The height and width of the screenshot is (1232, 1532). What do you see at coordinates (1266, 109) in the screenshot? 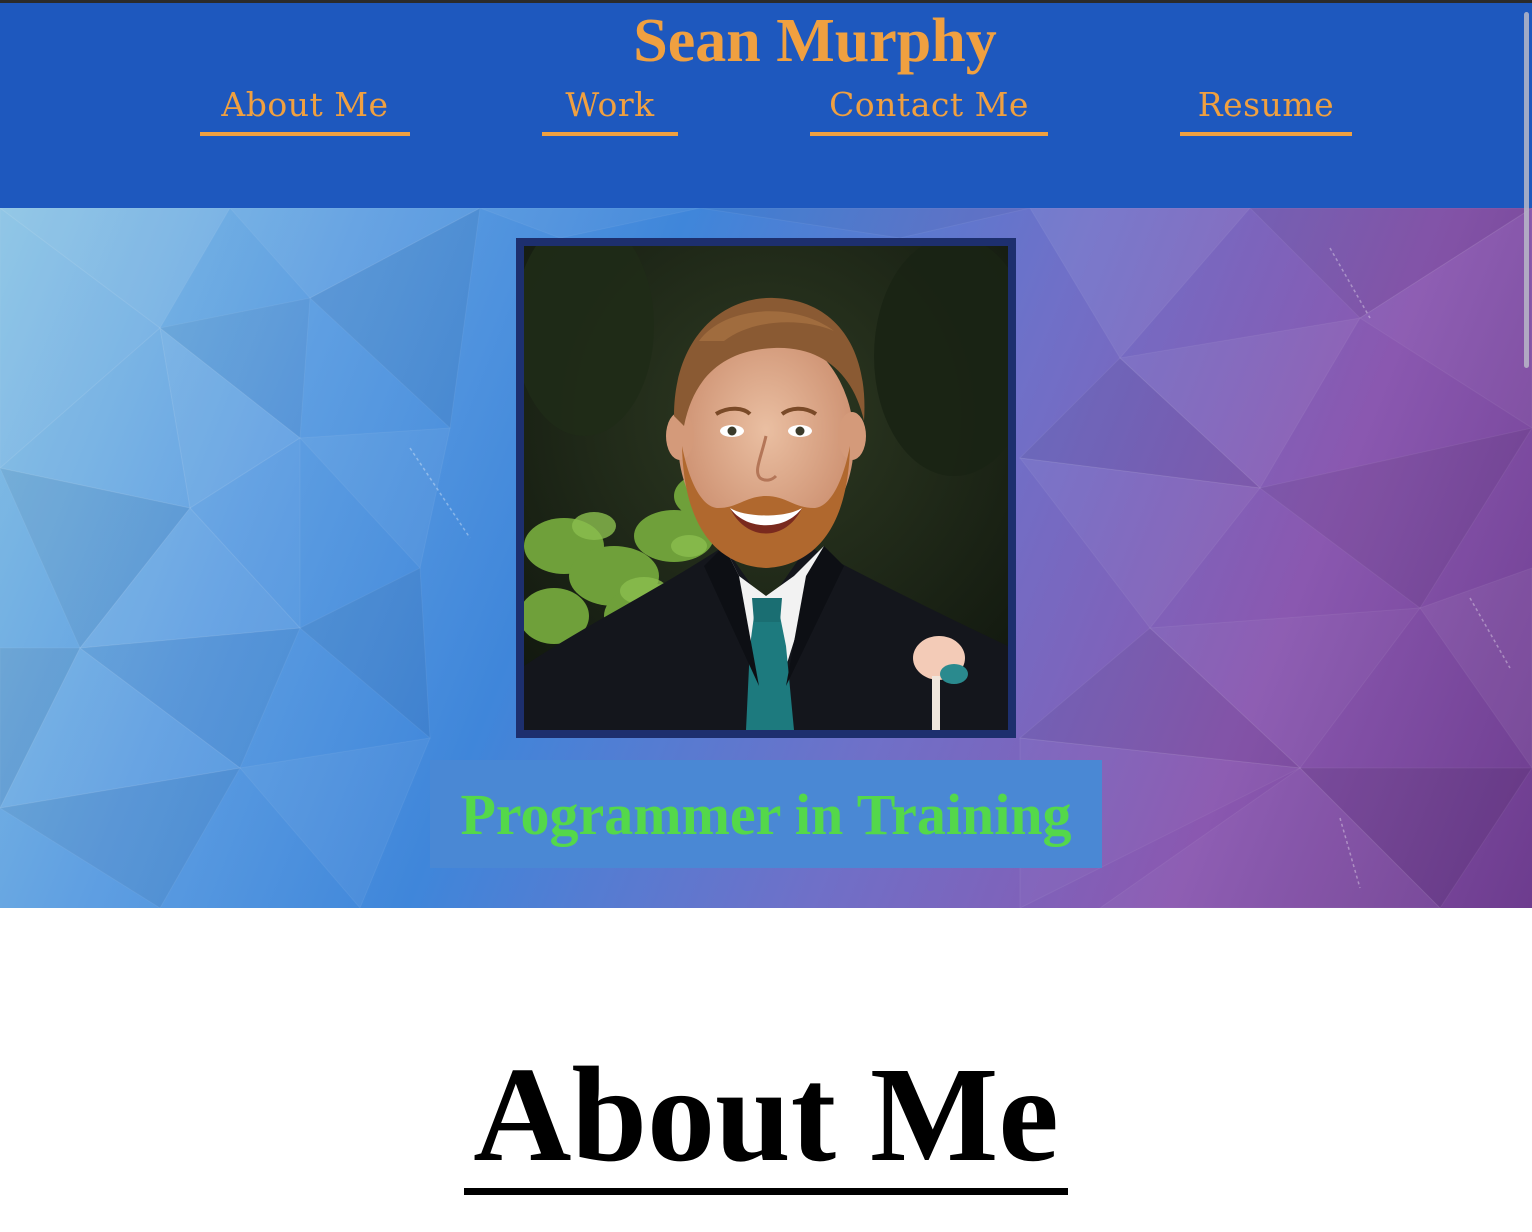
I see `nav-link-resume: Resume` at bounding box center [1266, 109].